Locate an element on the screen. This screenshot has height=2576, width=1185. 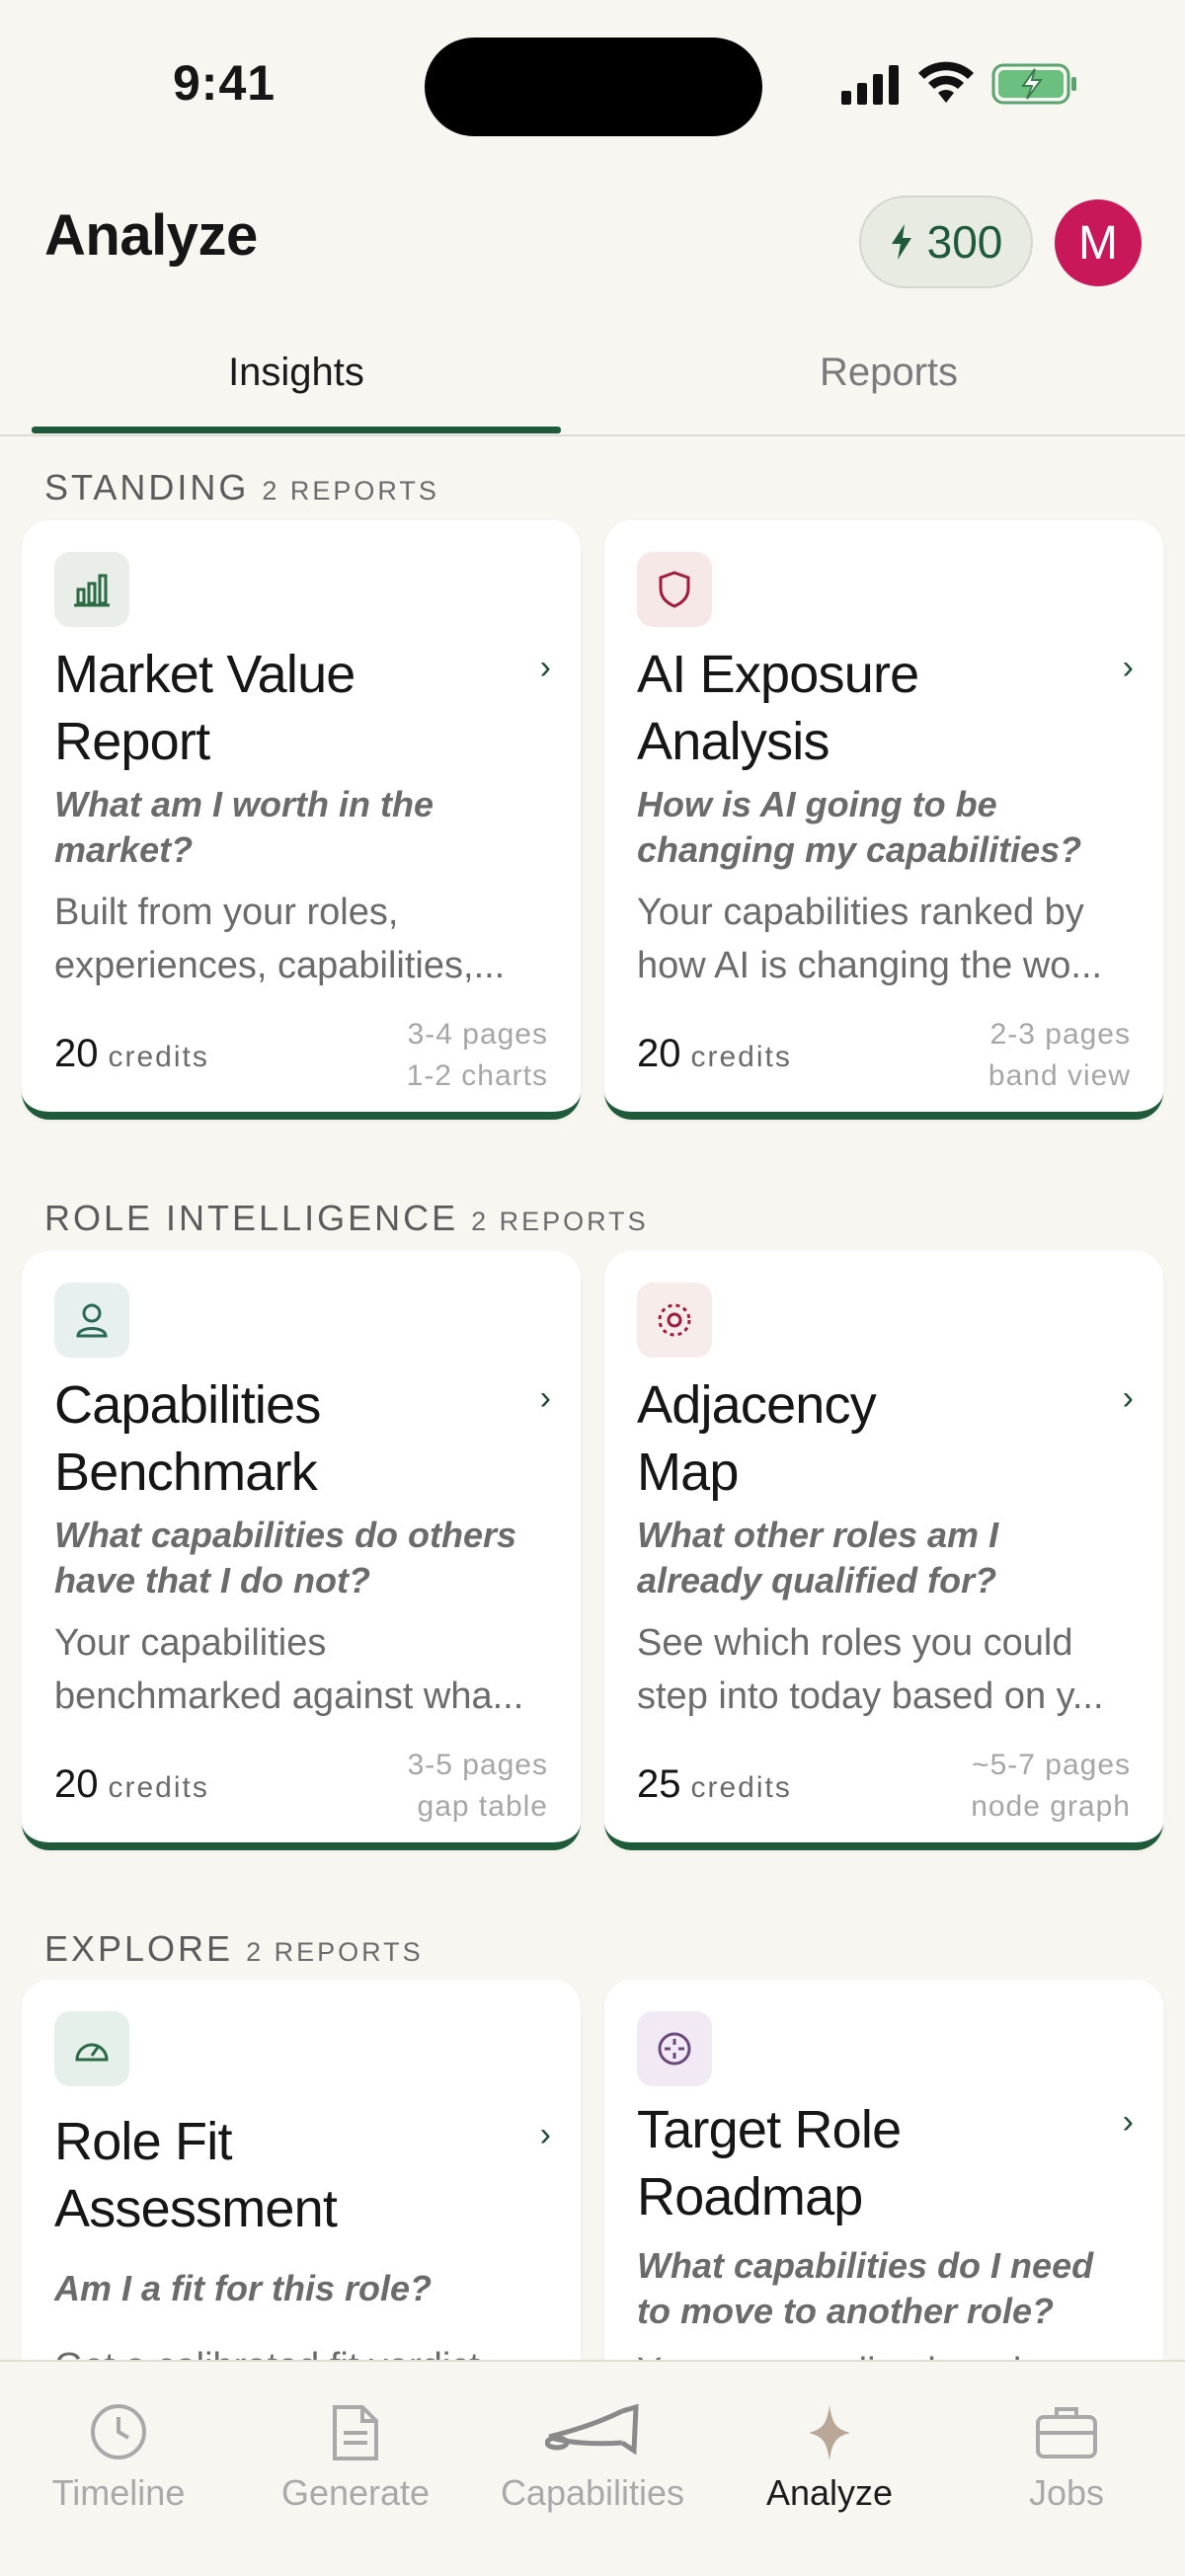
status-time: 9:41 is located at coordinates (224, 83).